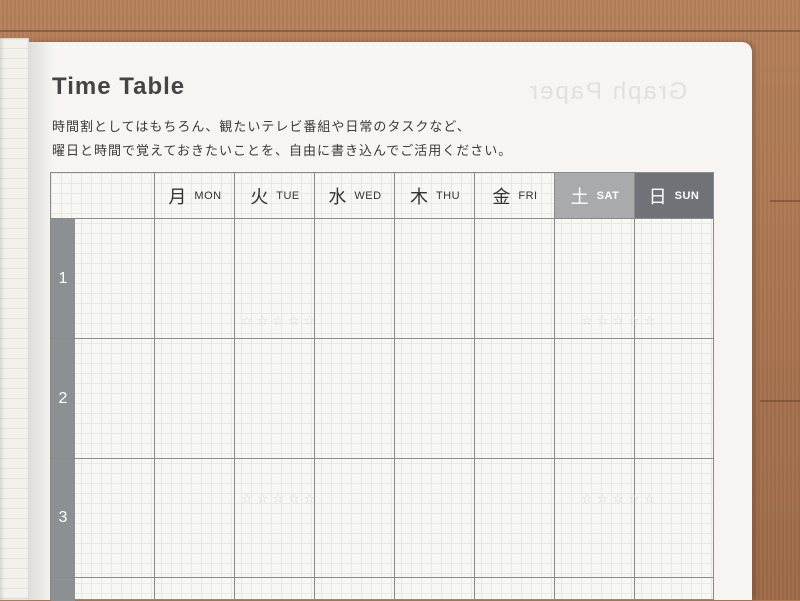 Image resolution: width=800 pixels, height=601 pixels. Describe the element at coordinates (657, 196) in the screenshot. I see `day-kanji: 日` at that location.